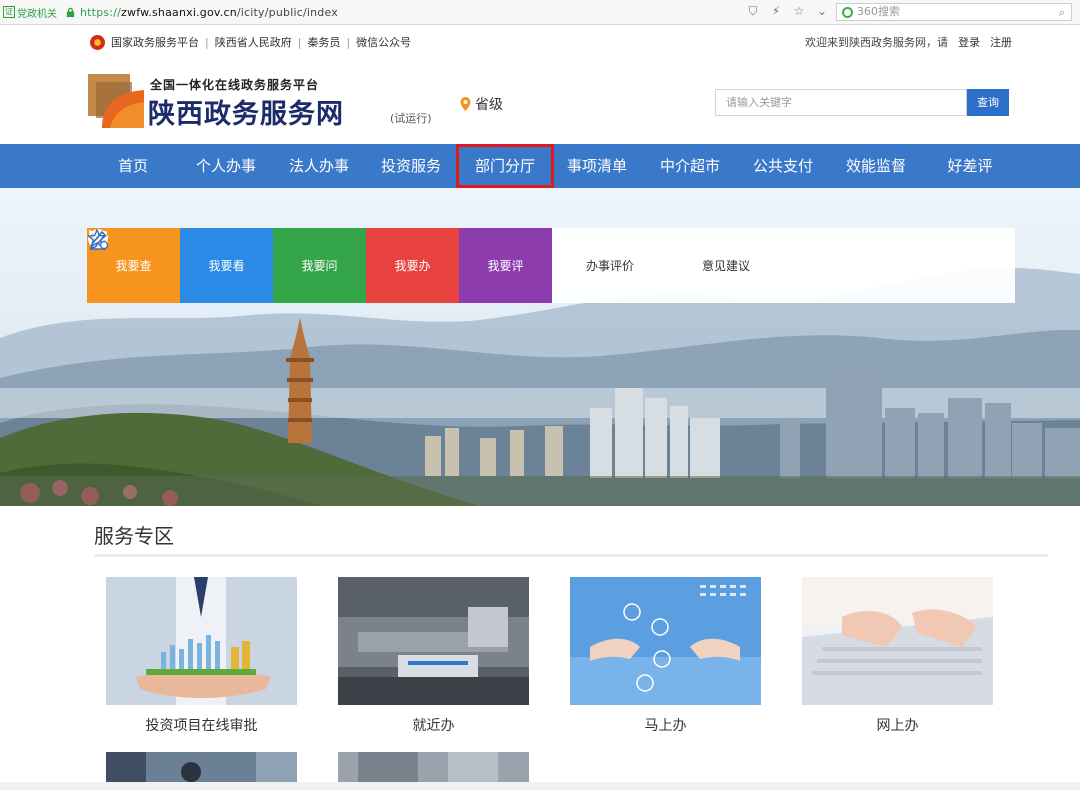 Image resolution: width=1080 pixels, height=790 pixels. What do you see at coordinates (465, 104) in the screenshot?
I see `location-pin-icon` at bounding box center [465, 104].